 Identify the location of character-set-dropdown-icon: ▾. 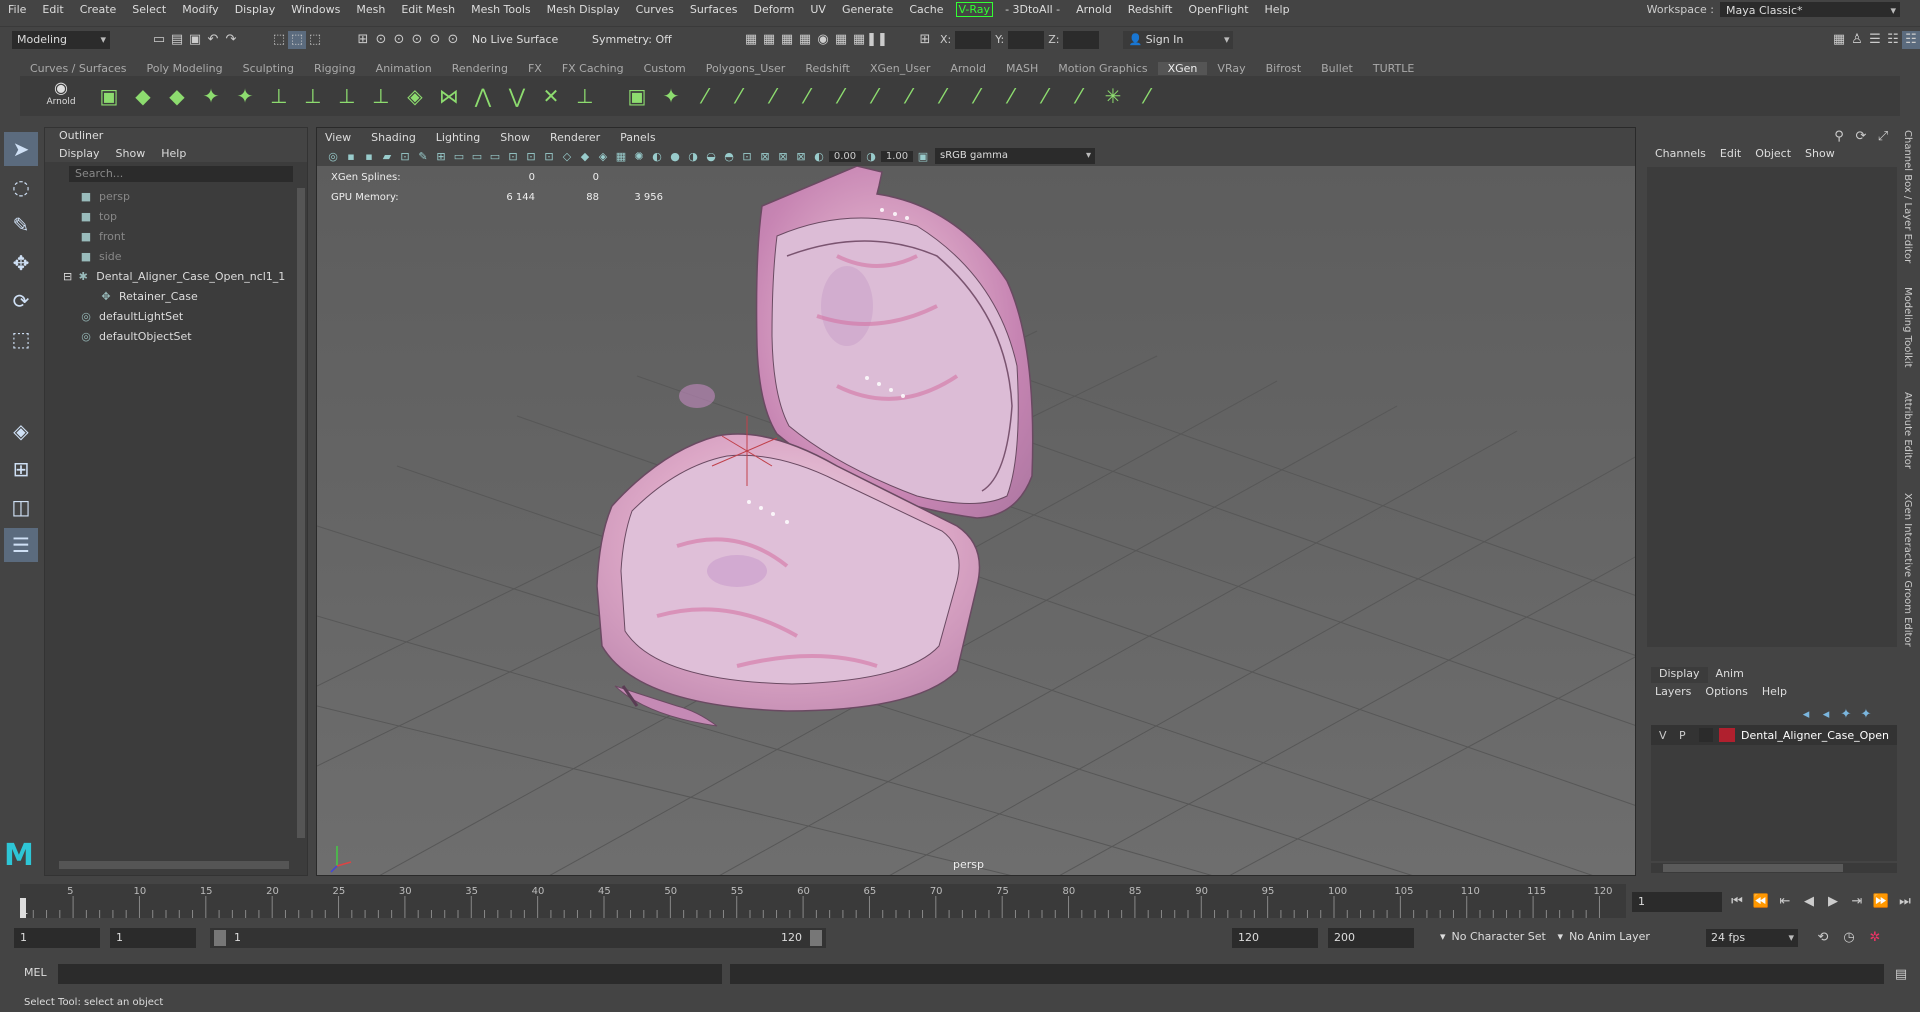
(1443, 936).